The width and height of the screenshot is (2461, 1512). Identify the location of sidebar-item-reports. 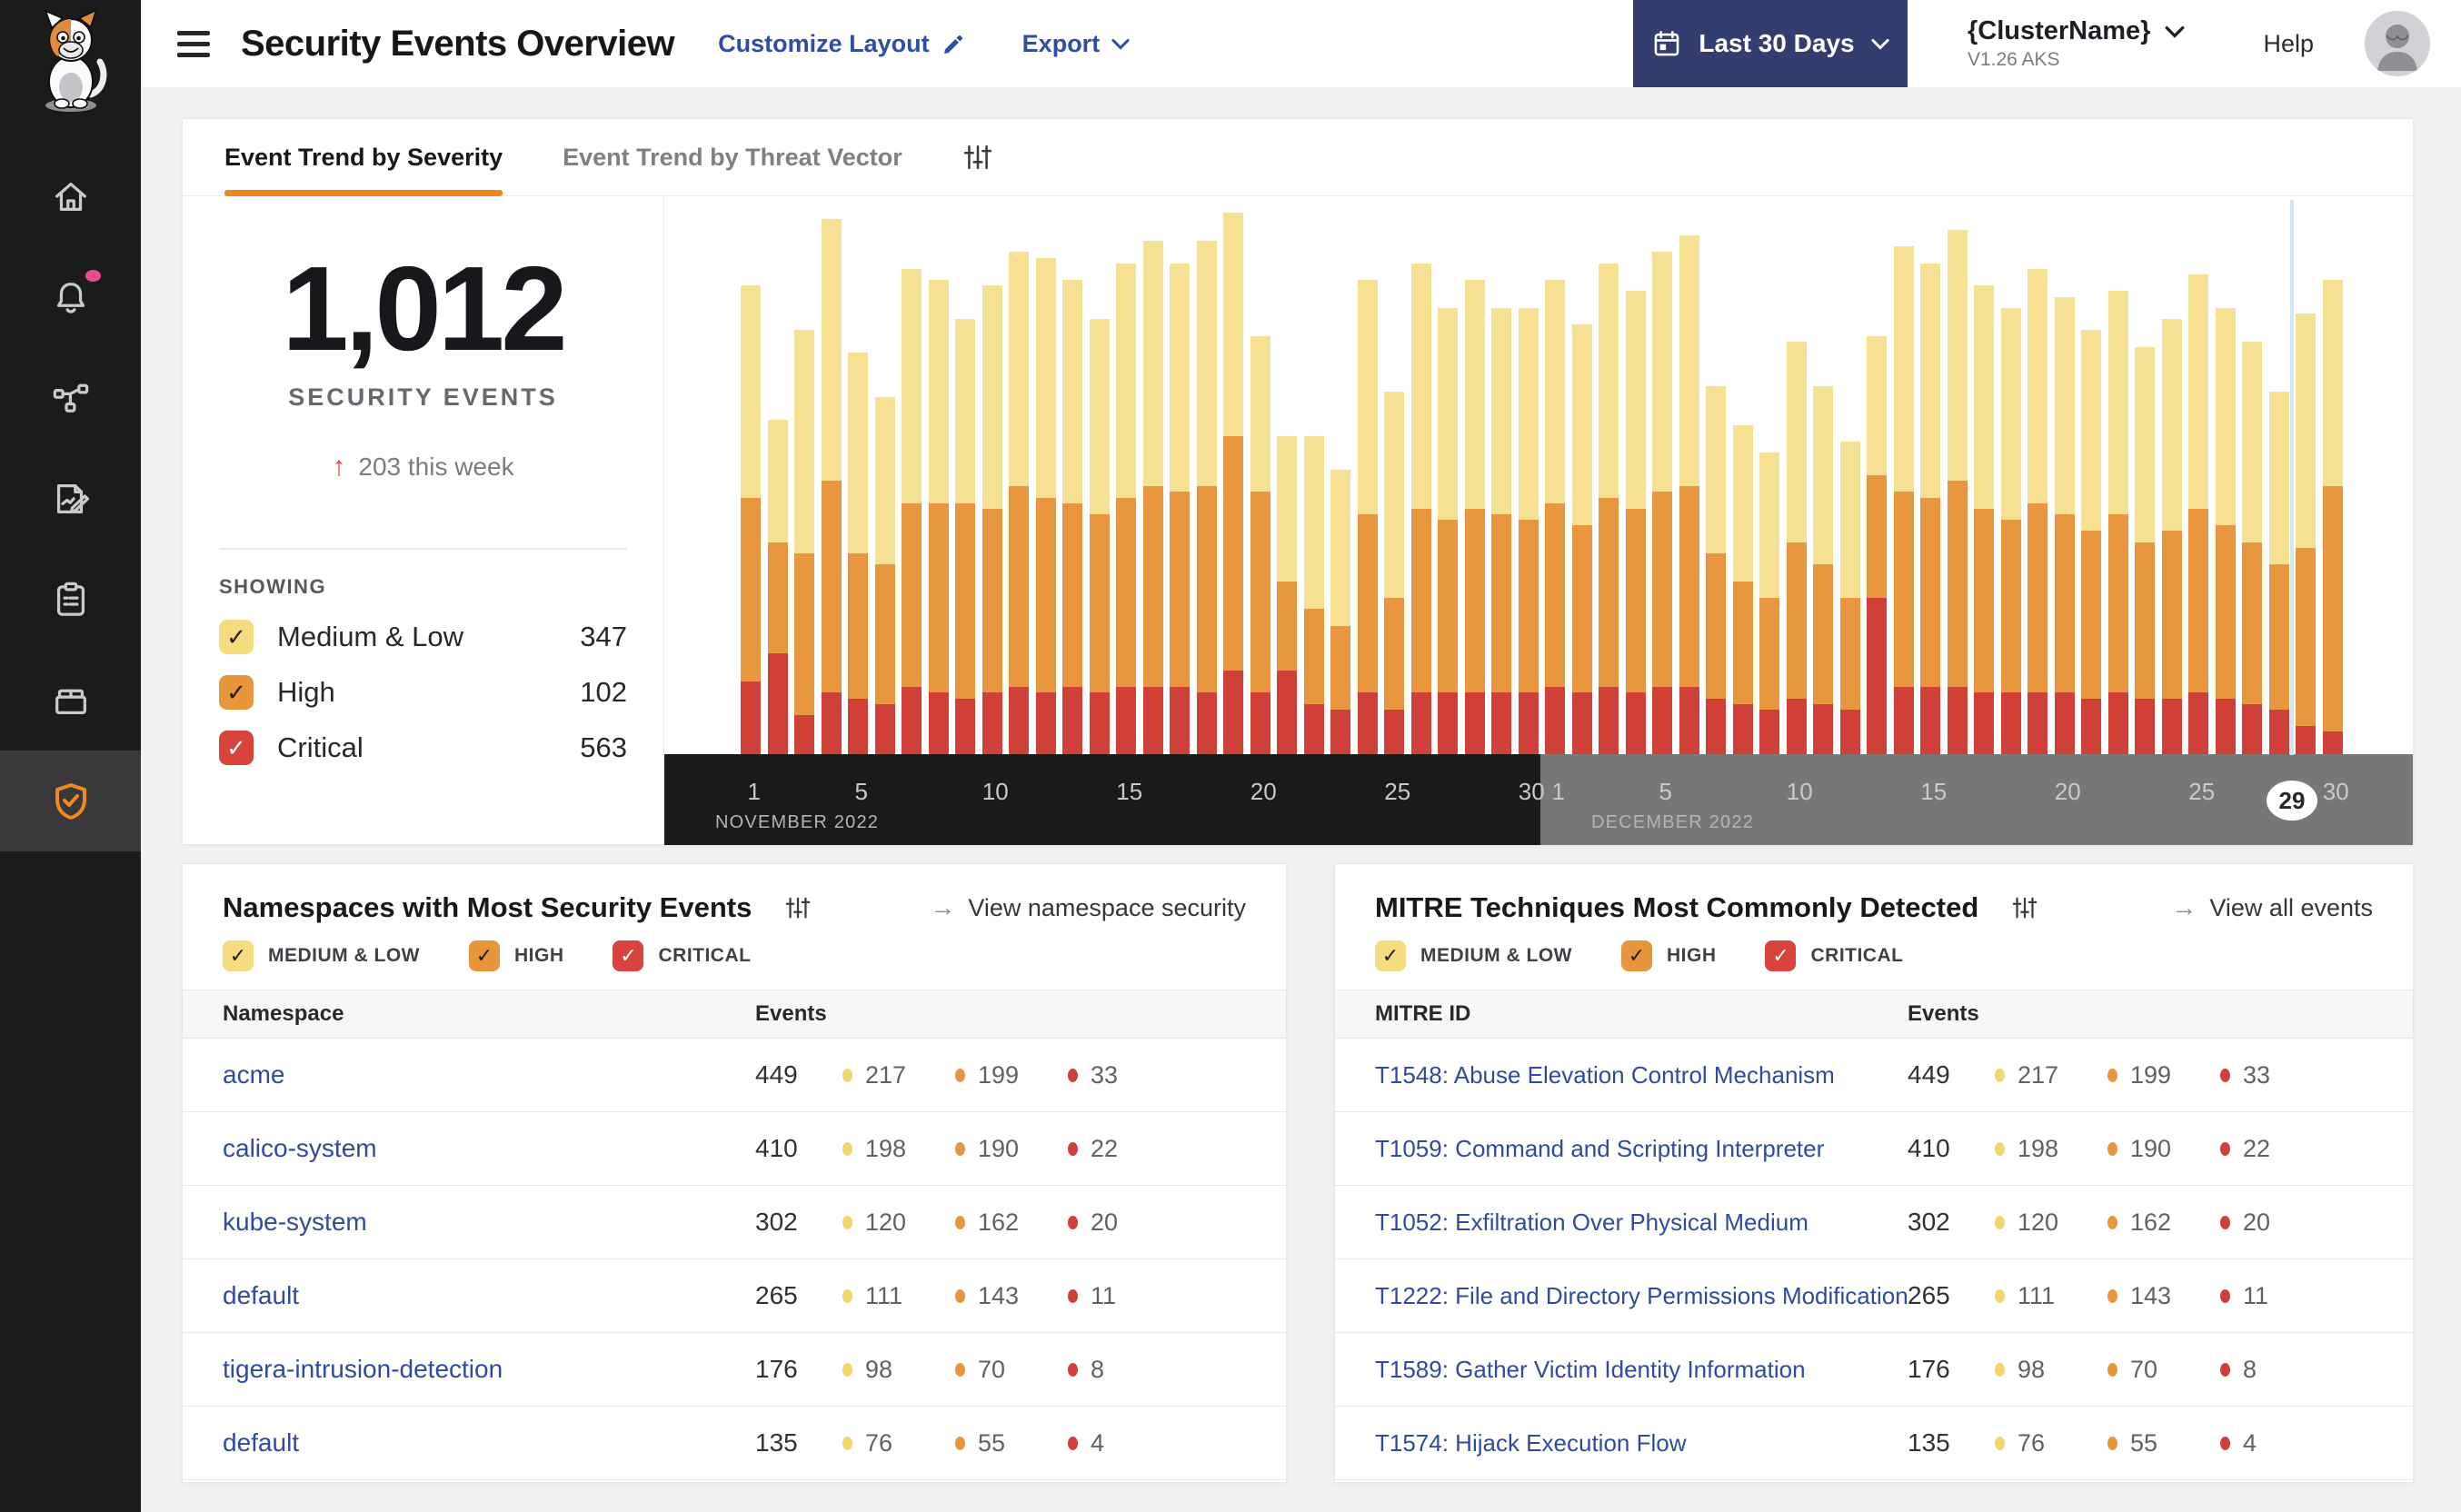
(70, 498).